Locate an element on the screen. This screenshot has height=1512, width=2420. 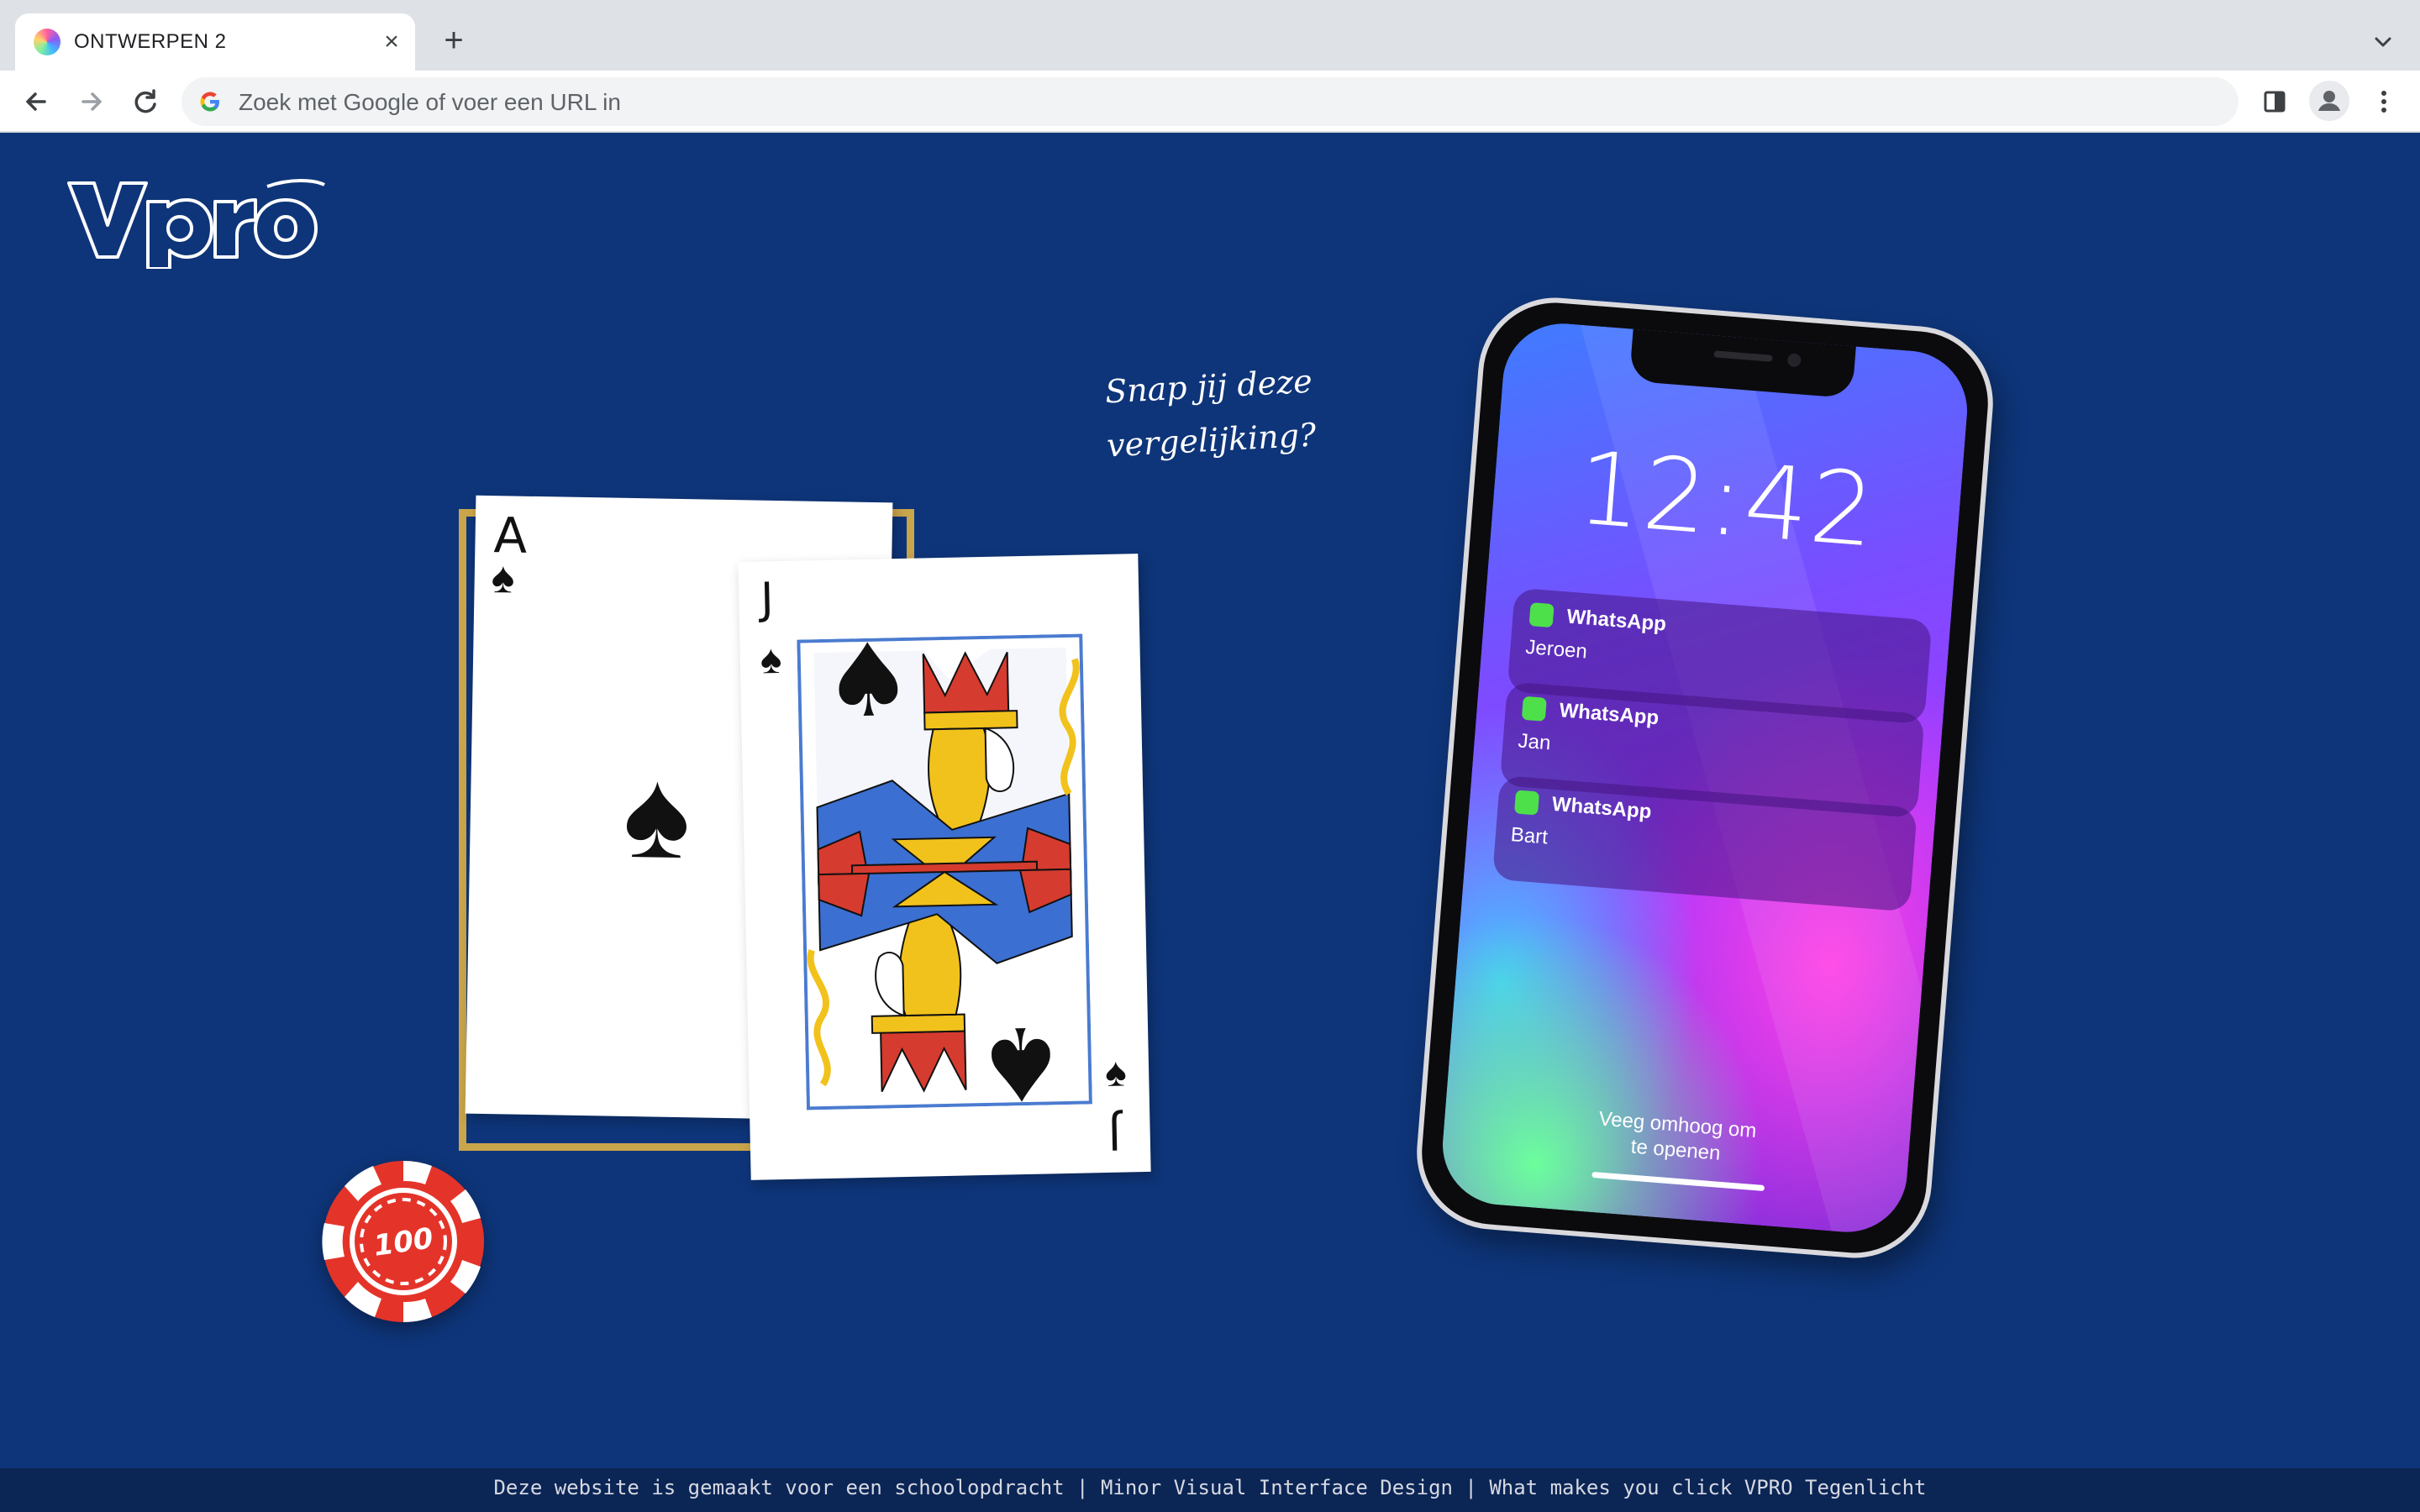
poker-chip: 100 is located at coordinates (404, 1241).